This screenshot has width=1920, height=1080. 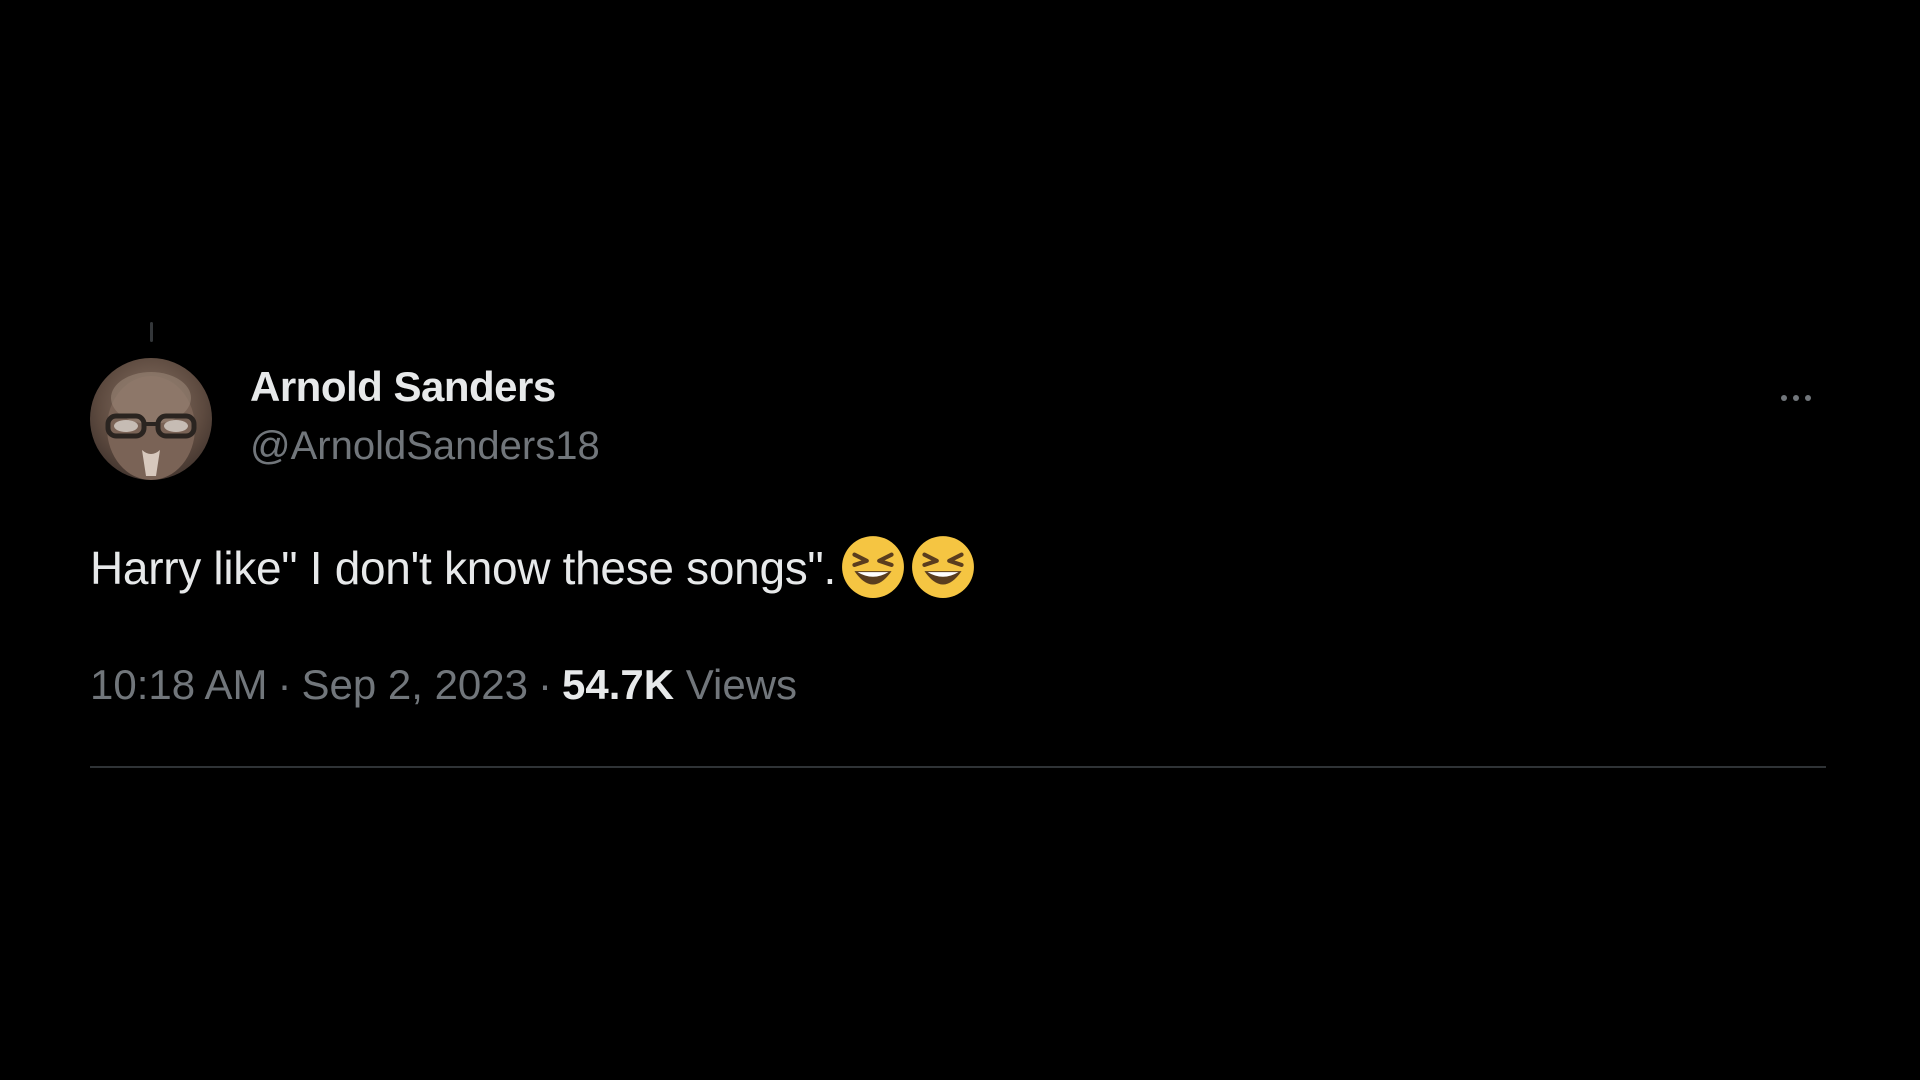 I want to click on views-count: 54.7K, so click(x=618, y=684).